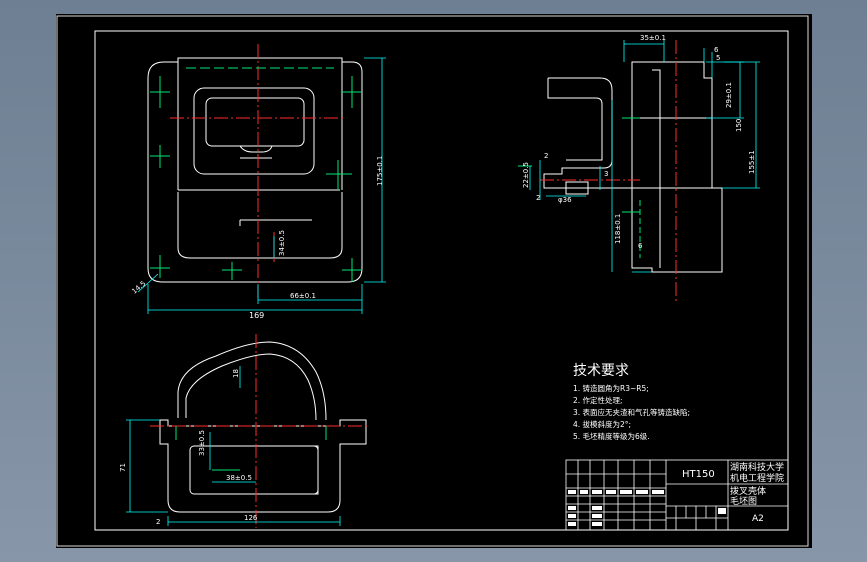 This screenshot has width=867, height=562. I want to click on material-label: HT150, so click(698, 474).